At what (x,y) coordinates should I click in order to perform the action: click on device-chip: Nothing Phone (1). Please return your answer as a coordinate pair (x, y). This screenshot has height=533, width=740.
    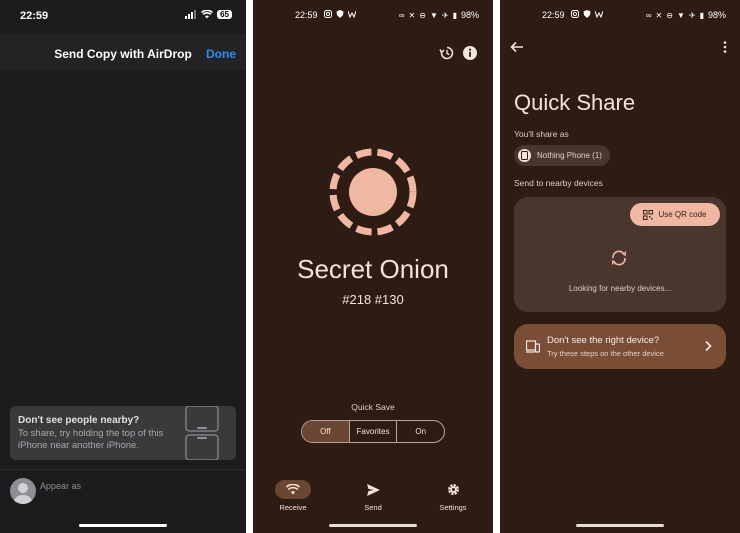
    Looking at the image, I should click on (562, 155).